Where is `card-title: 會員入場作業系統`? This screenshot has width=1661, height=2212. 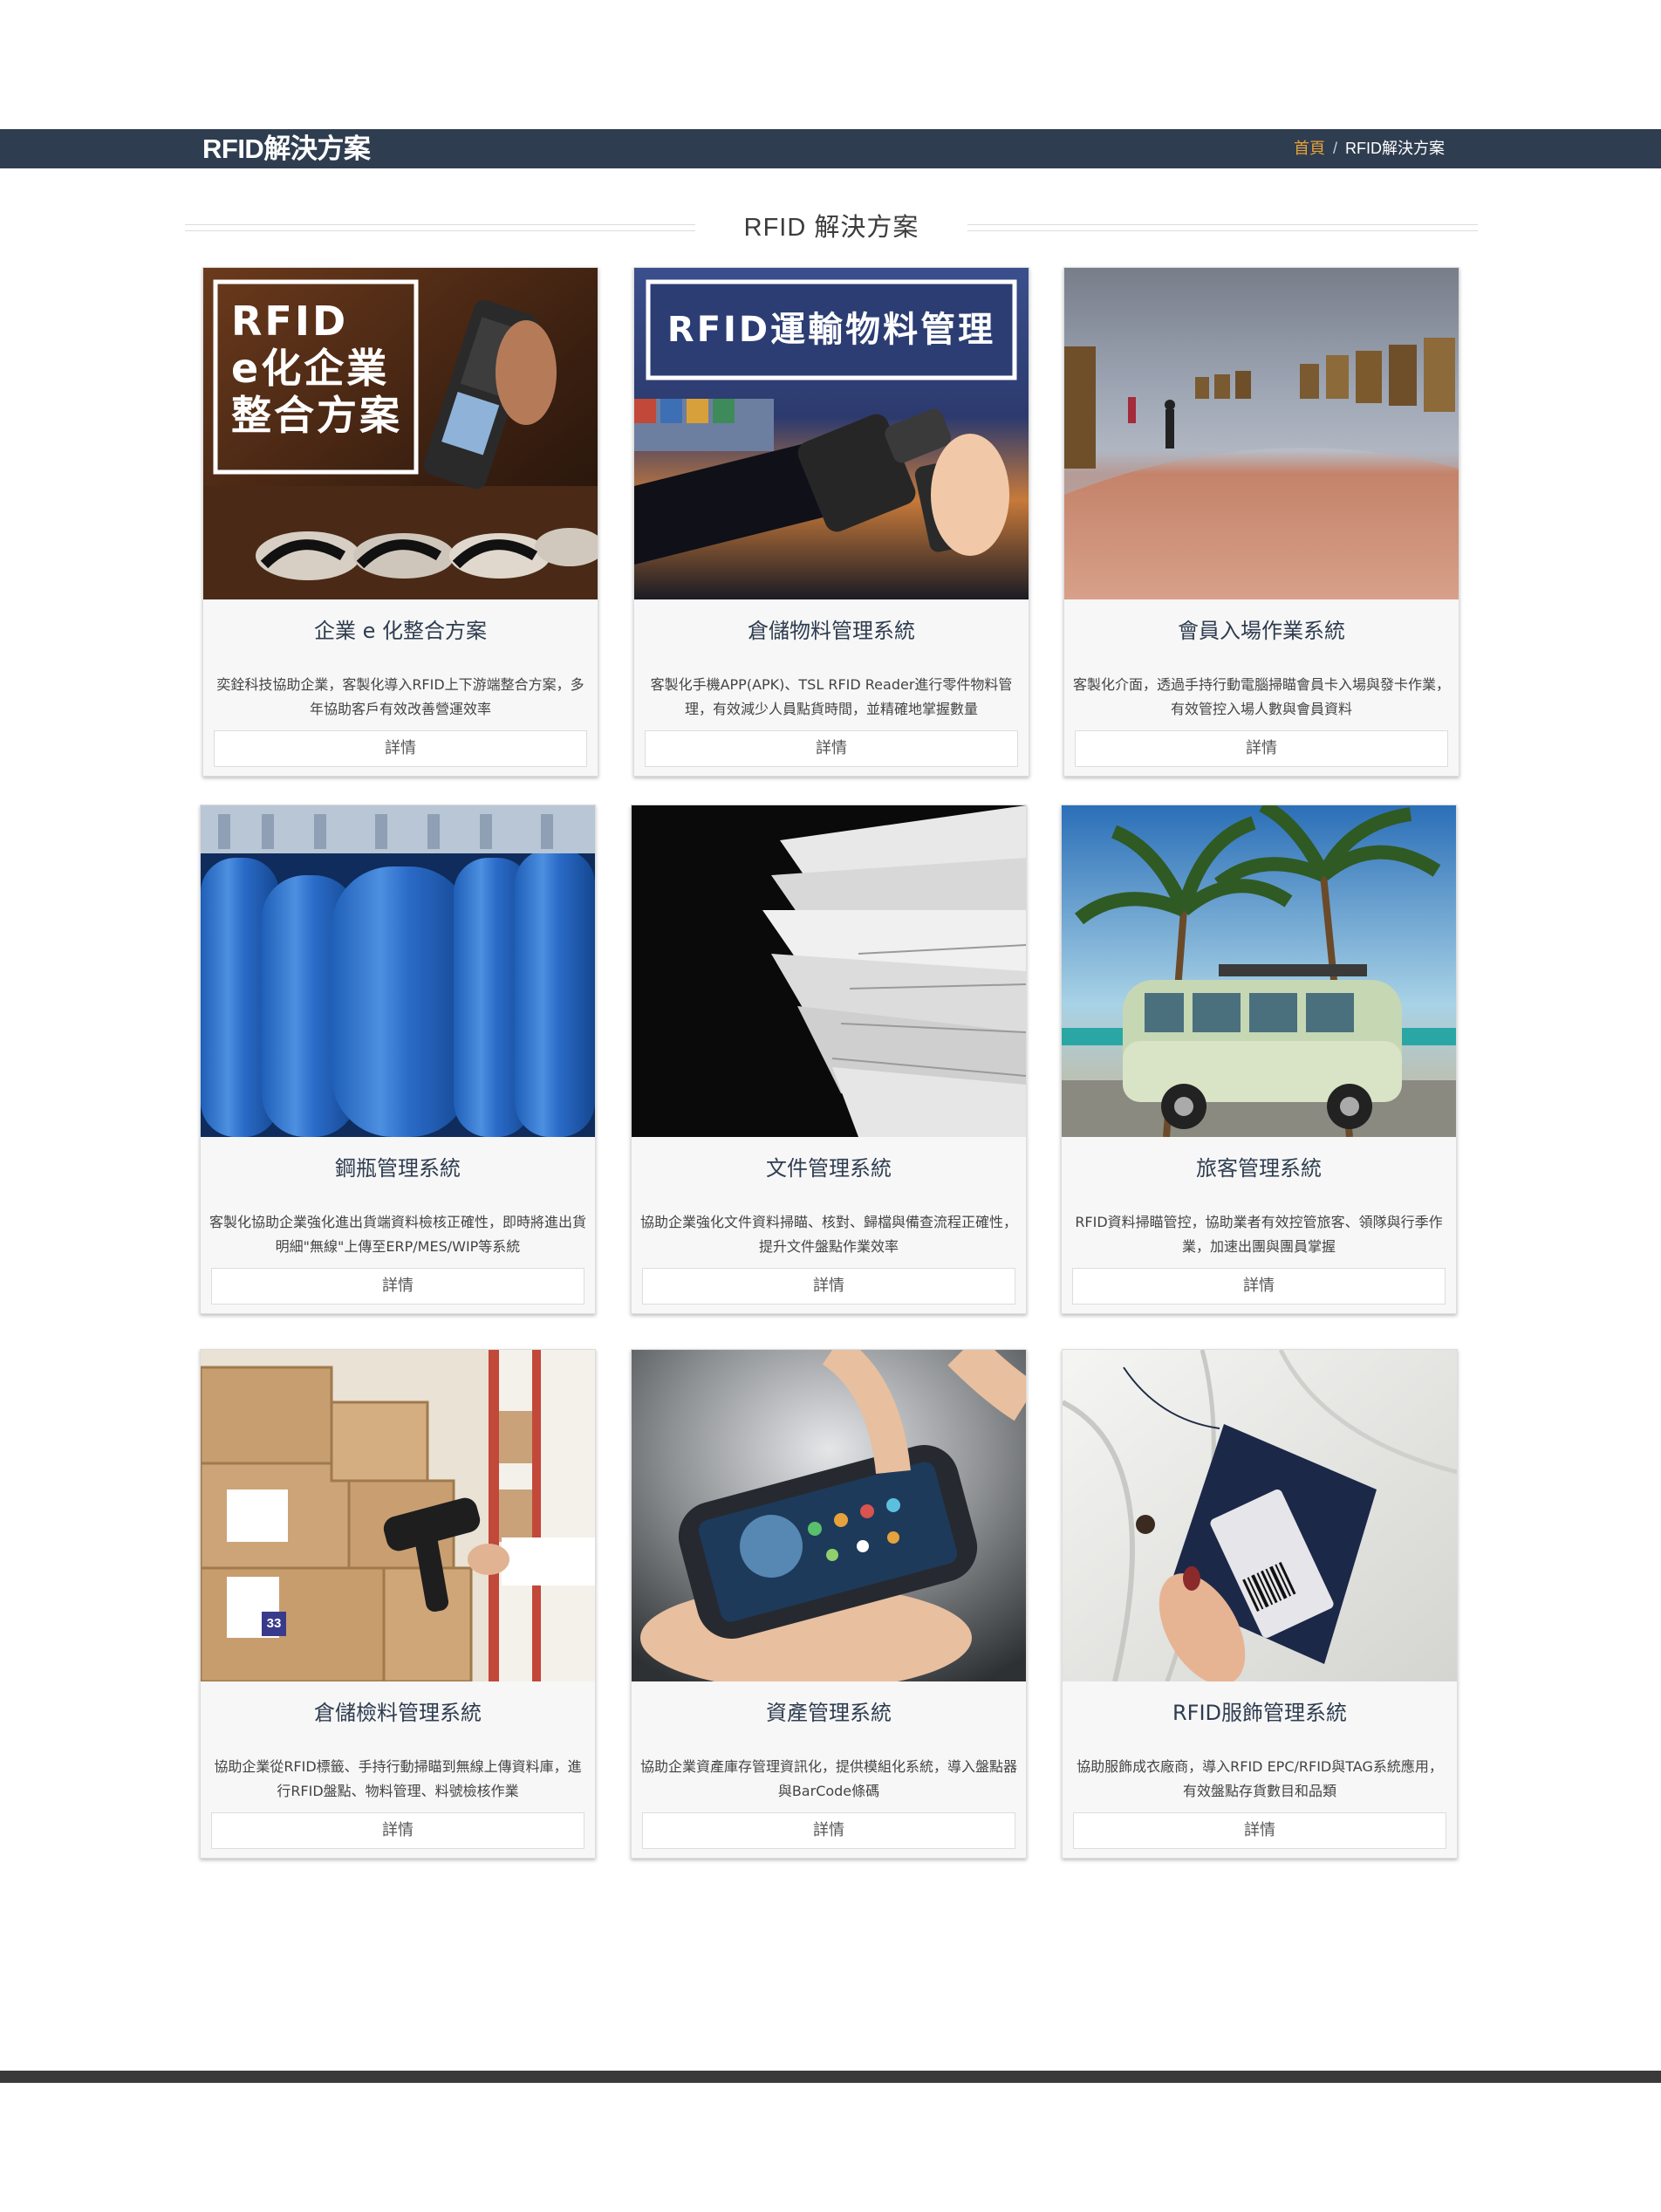 card-title: 會員入場作業系統 is located at coordinates (1261, 631).